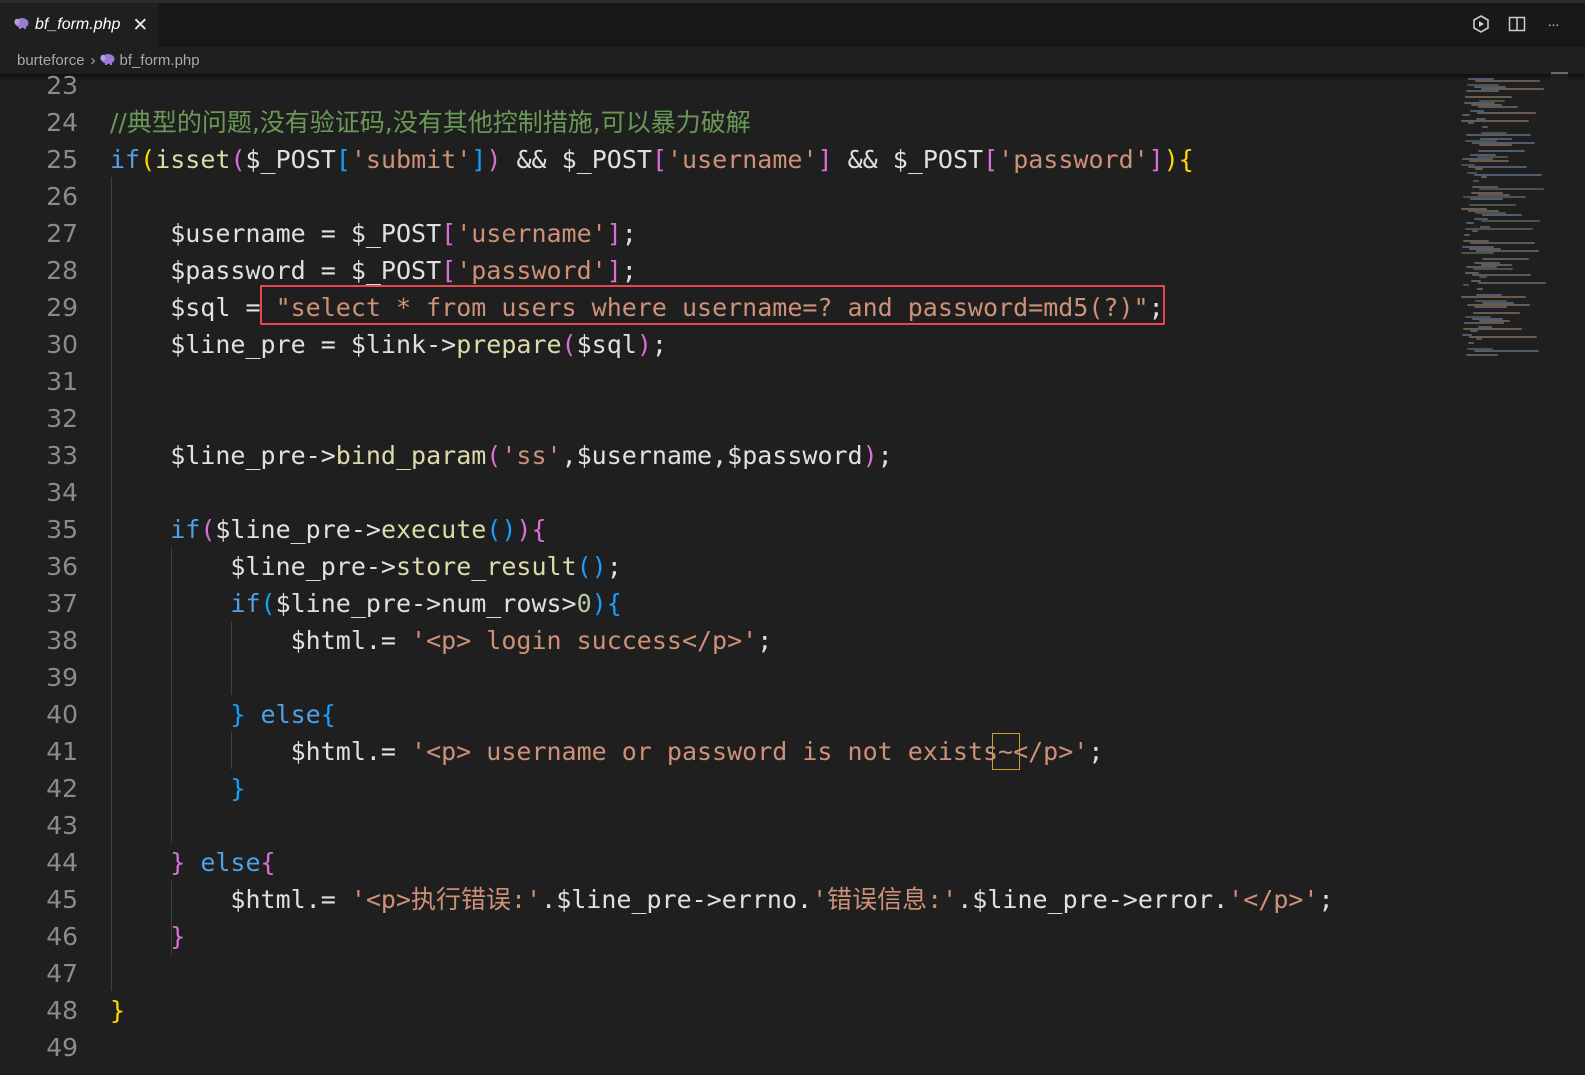  What do you see at coordinates (62, 677) in the screenshot?
I see `line-number: 39` at bounding box center [62, 677].